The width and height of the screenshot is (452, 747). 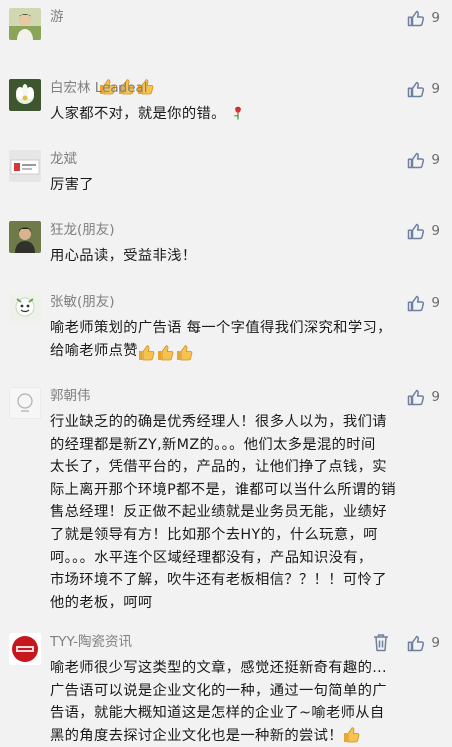 I want to click on commenter-name: 狂龙(朋友), so click(x=82, y=230).